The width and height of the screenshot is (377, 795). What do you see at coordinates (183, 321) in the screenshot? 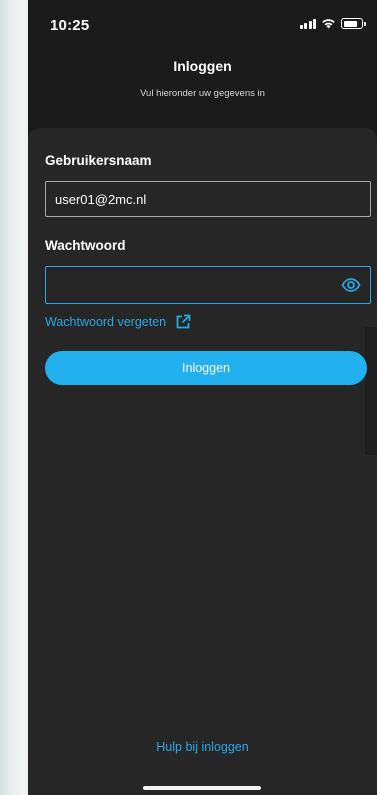
I see `external-link-icon` at bounding box center [183, 321].